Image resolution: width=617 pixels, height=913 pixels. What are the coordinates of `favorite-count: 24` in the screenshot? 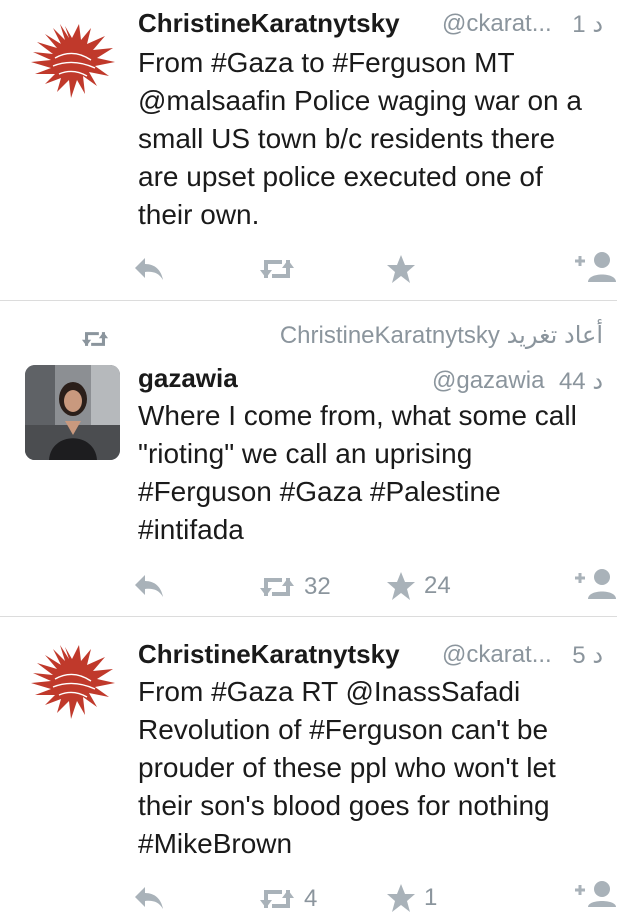 It's located at (437, 585).